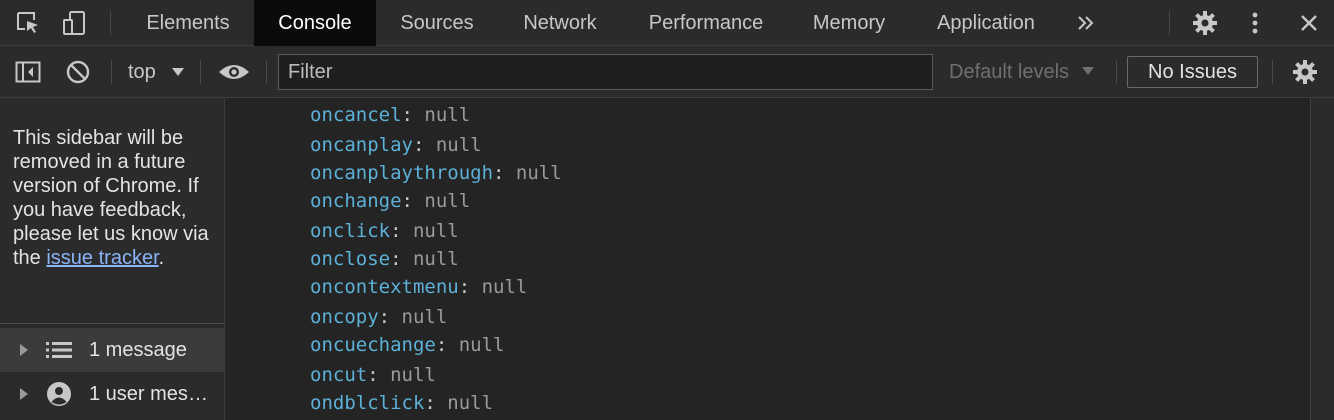 The width and height of the screenshot is (1334, 420). I want to click on console-property-line: ondblclick: null, so click(401, 403).